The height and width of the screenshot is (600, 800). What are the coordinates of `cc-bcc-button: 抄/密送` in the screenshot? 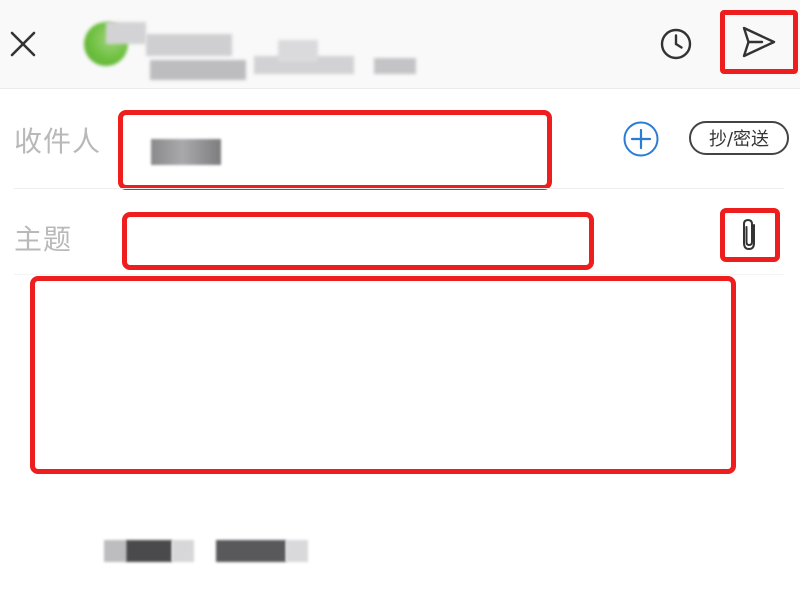 It's located at (739, 138).